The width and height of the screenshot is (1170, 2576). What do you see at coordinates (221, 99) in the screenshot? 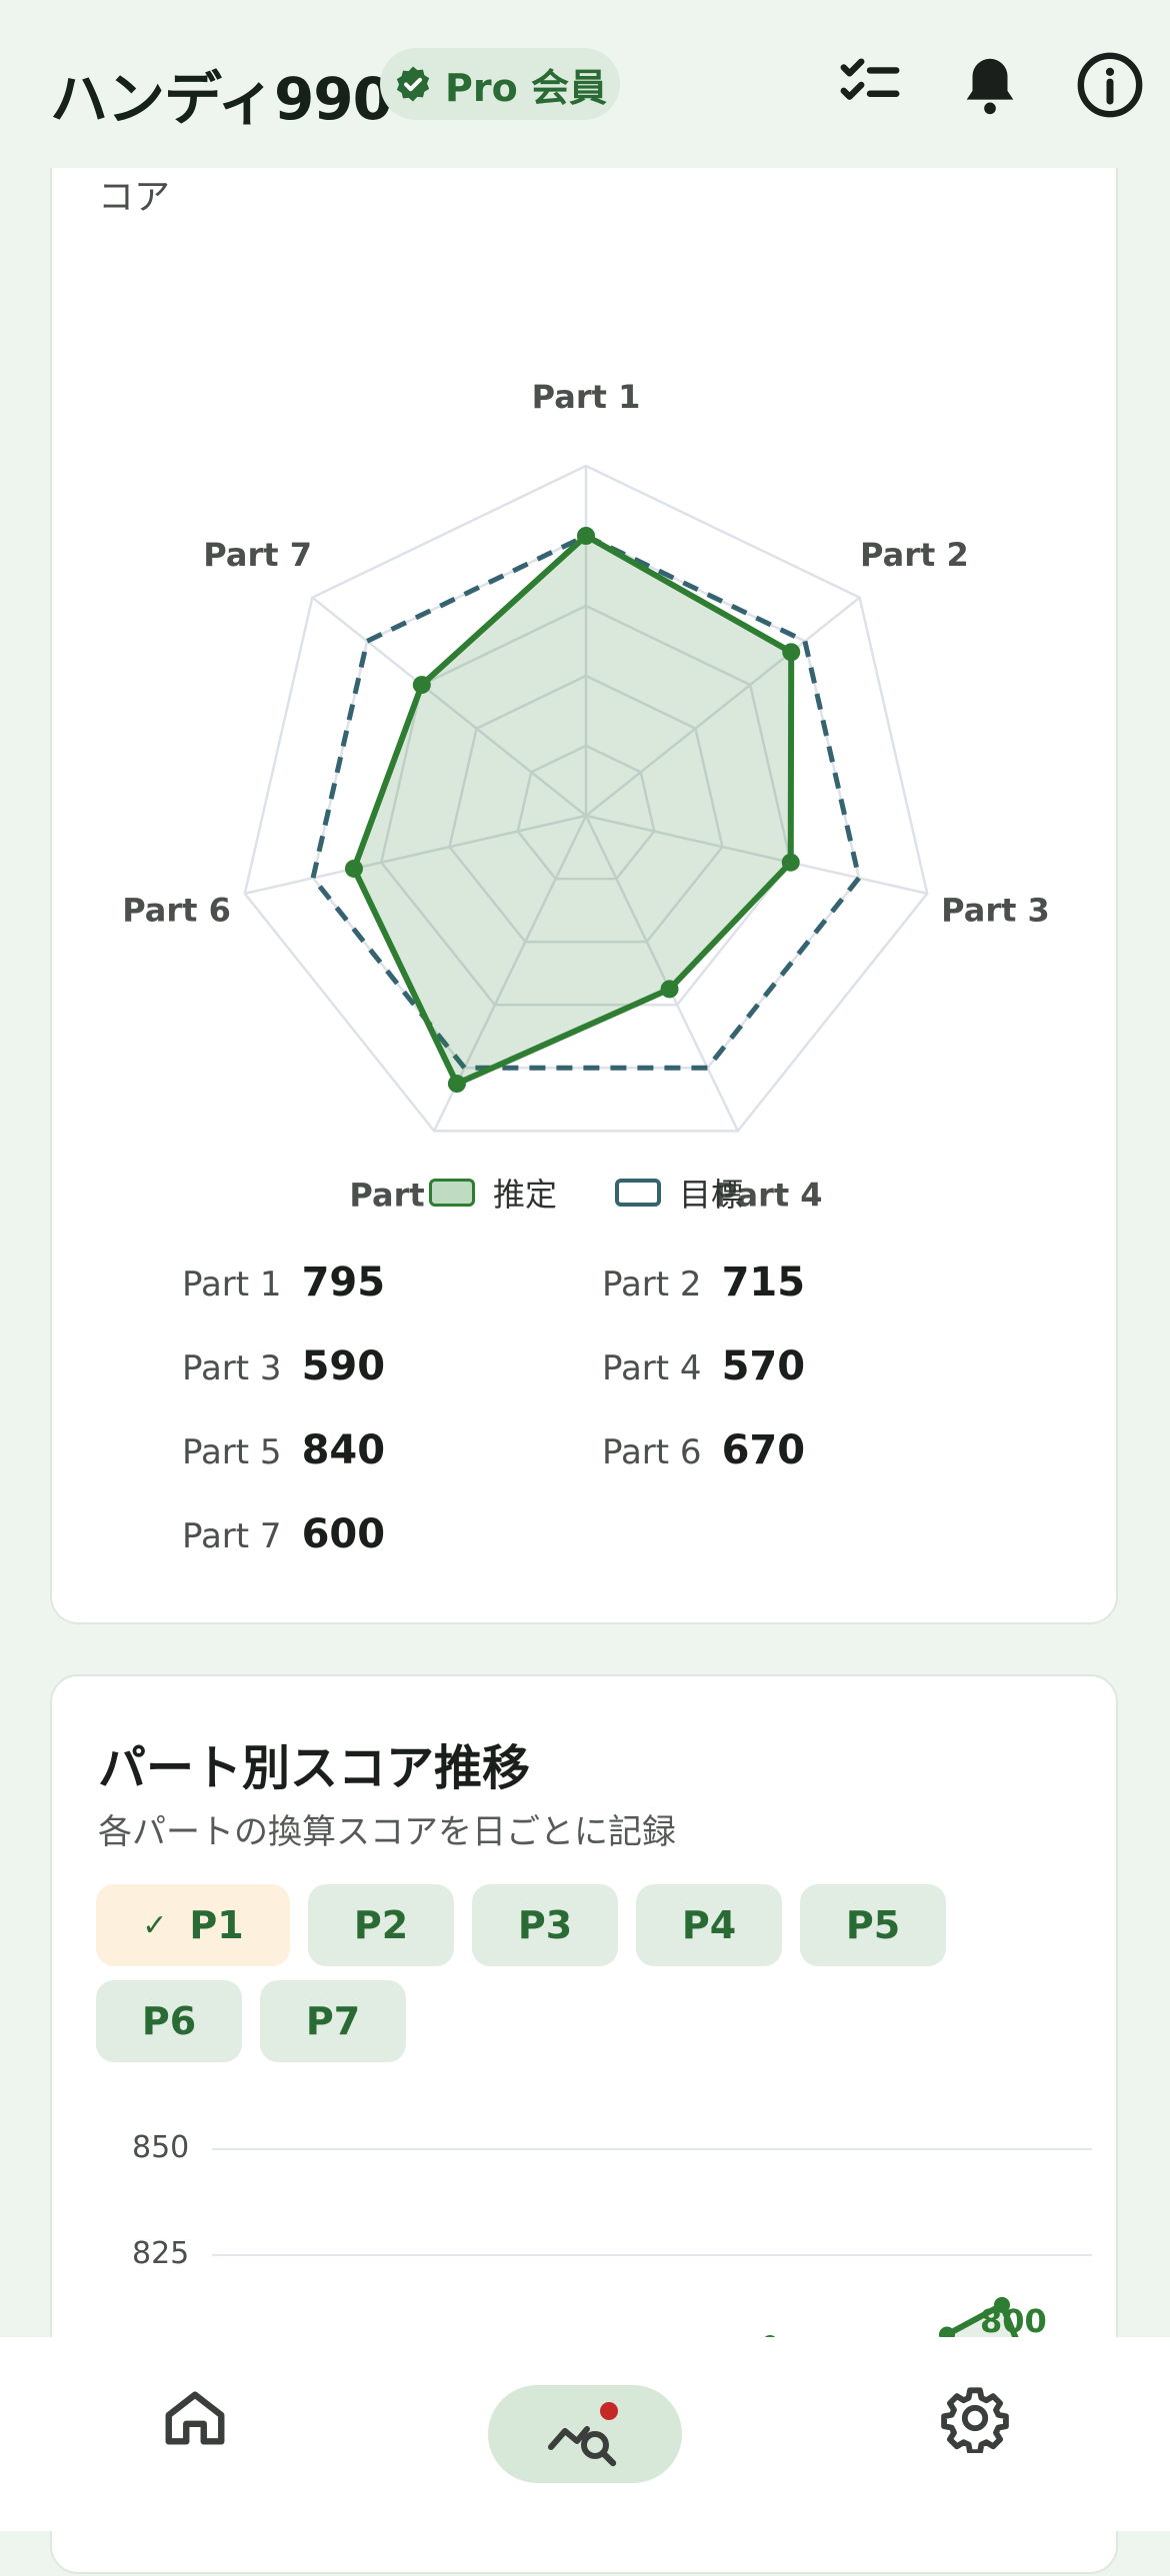
I see `app-title: ハンディ990` at bounding box center [221, 99].